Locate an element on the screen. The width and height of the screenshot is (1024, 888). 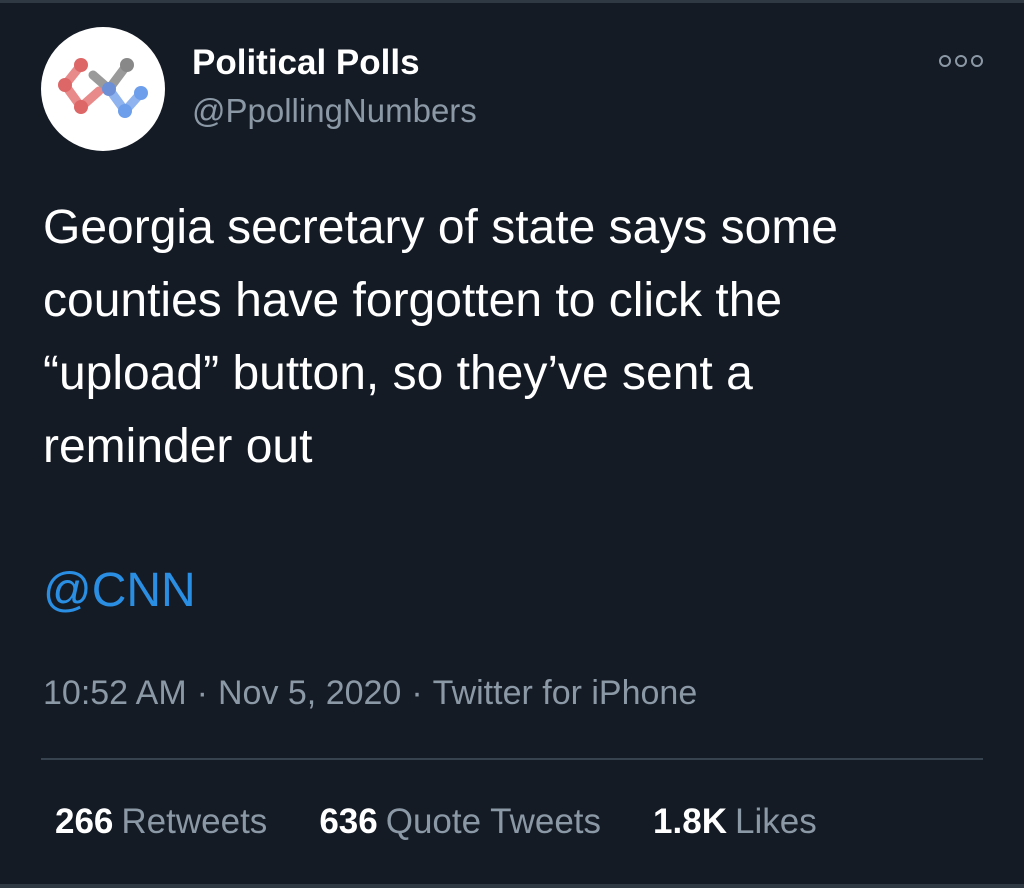
tweet-metadata: 10:52 AM · Nov 5, 2020 · Twitter for iPhone is located at coordinates (370, 693).